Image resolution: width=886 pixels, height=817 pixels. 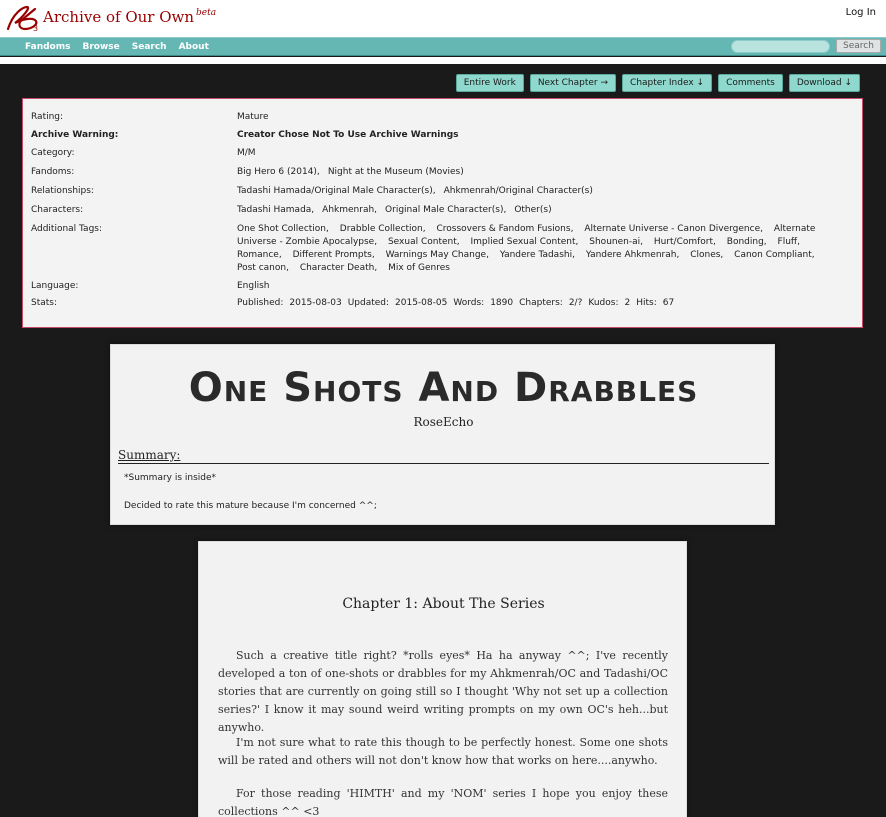 What do you see at coordinates (646, 303) in the screenshot?
I see `stat-label: Hits:` at bounding box center [646, 303].